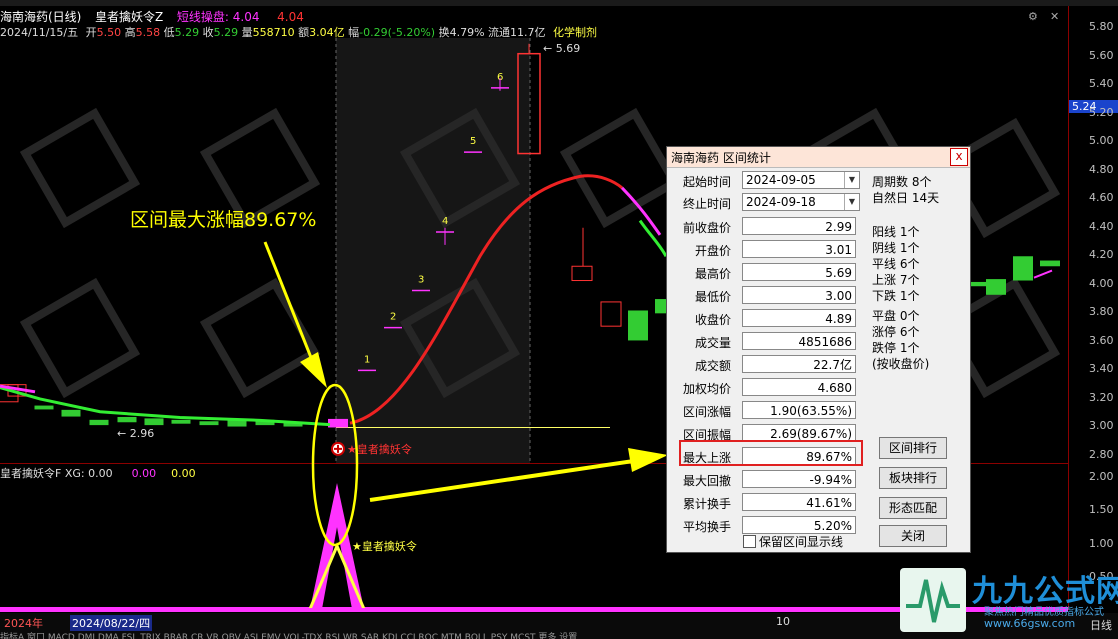 The width and height of the screenshot is (1118, 639). Describe the element at coordinates (781, 180) in the screenshot. I see `start-date-value: 2024-09-05` at that location.